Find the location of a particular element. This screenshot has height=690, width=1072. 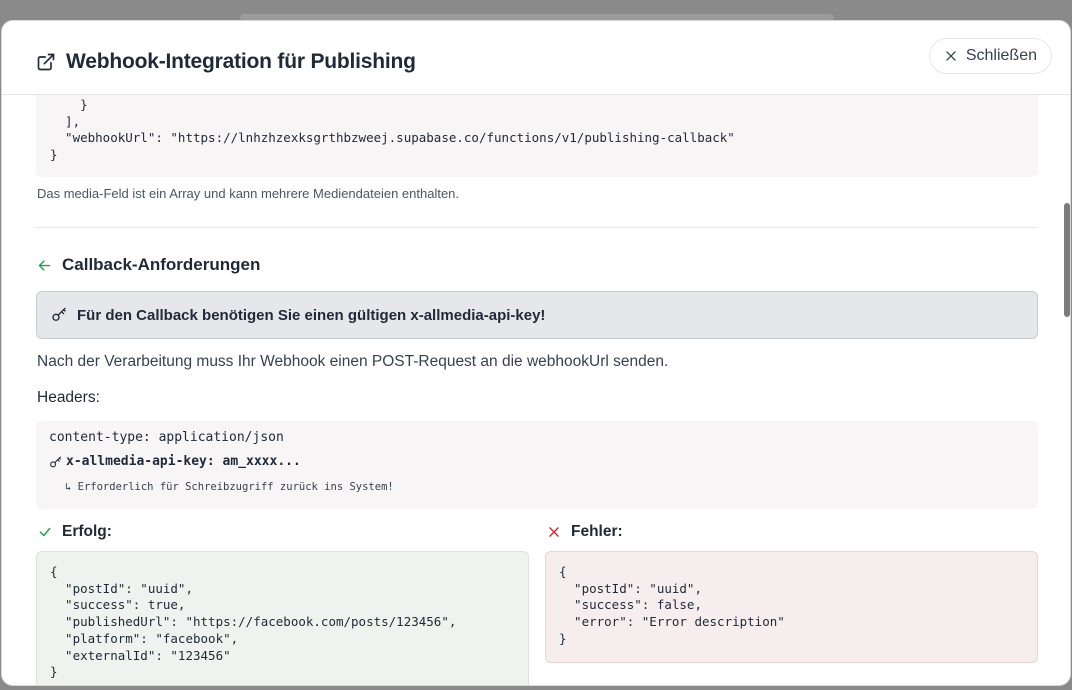

success-header: Erfolg: is located at coordinates (75, 532).